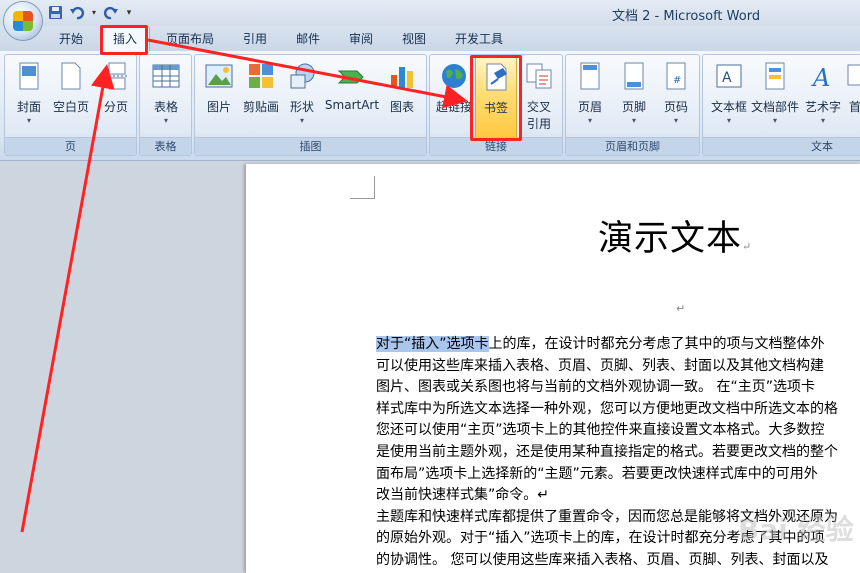  What do you see at coordinates (539, 76) in the screenshot?
I see `cross-reference-icon` at bounding box center [539, 76].